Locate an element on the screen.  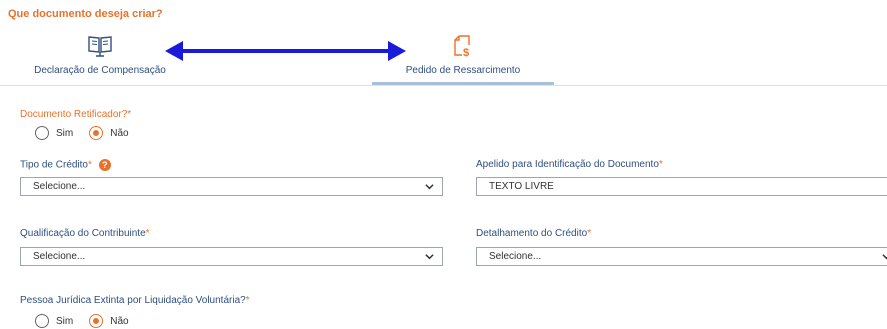
pj-extinta-radio-group: Sim Não is located at coordinates (82, 321).